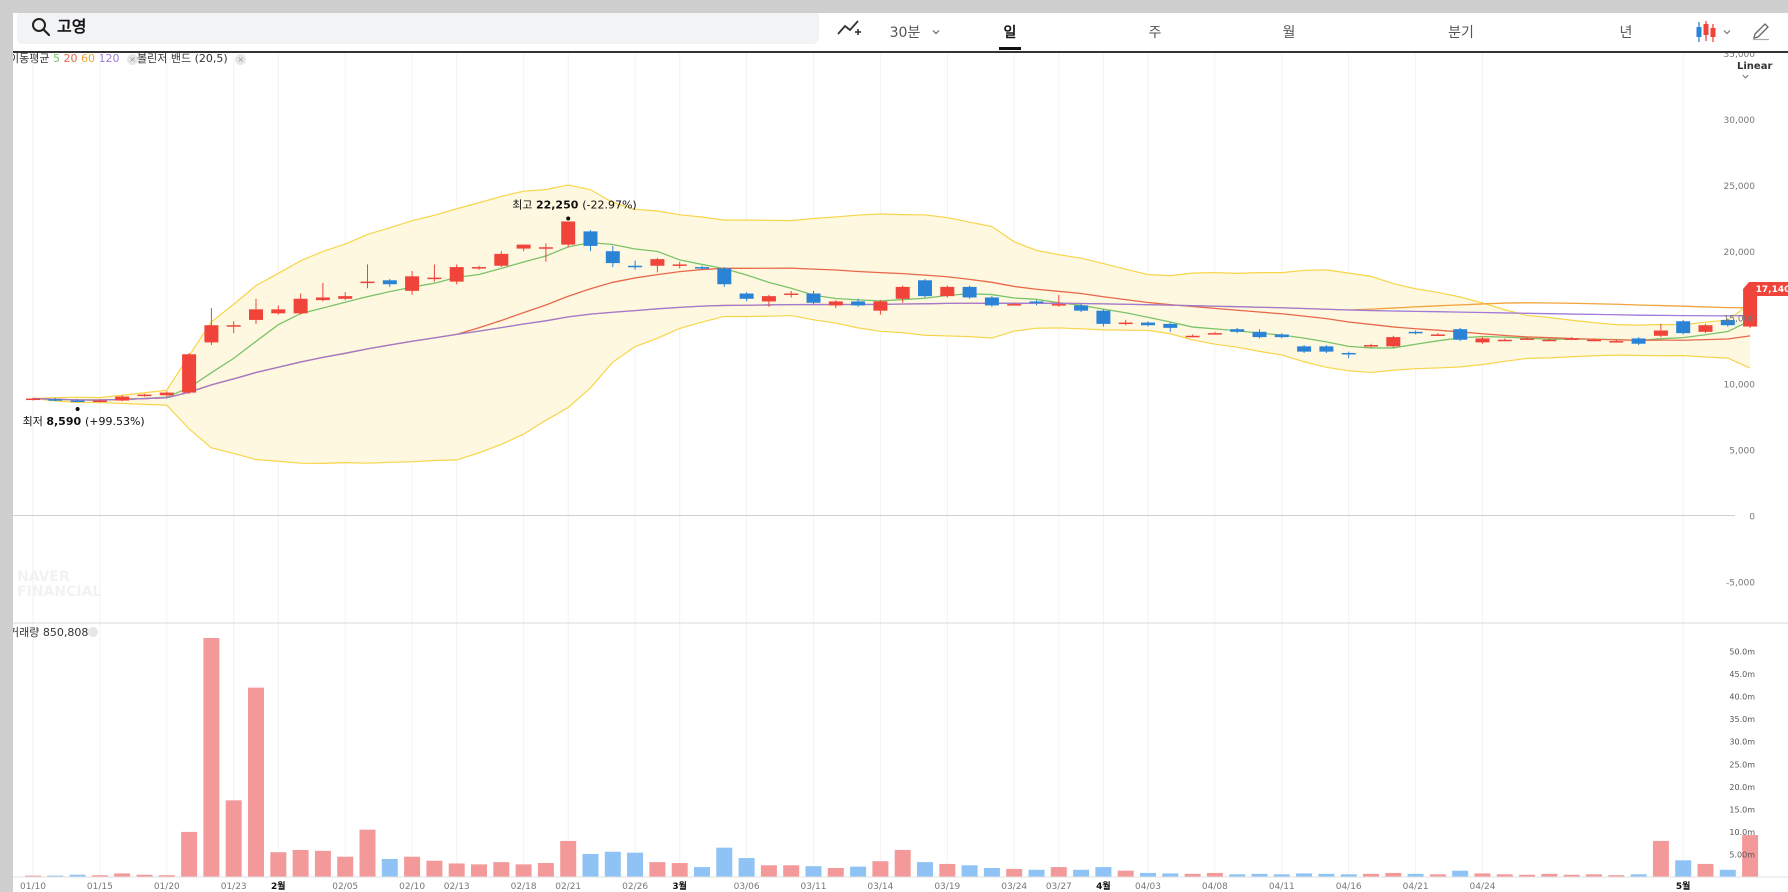 This screenshot has width=1788, height=892. What do you see at coordinates (1740, 253) in the screenshot?
I see `price-tick-label: 20,000` at bounding box center [1740, 253].